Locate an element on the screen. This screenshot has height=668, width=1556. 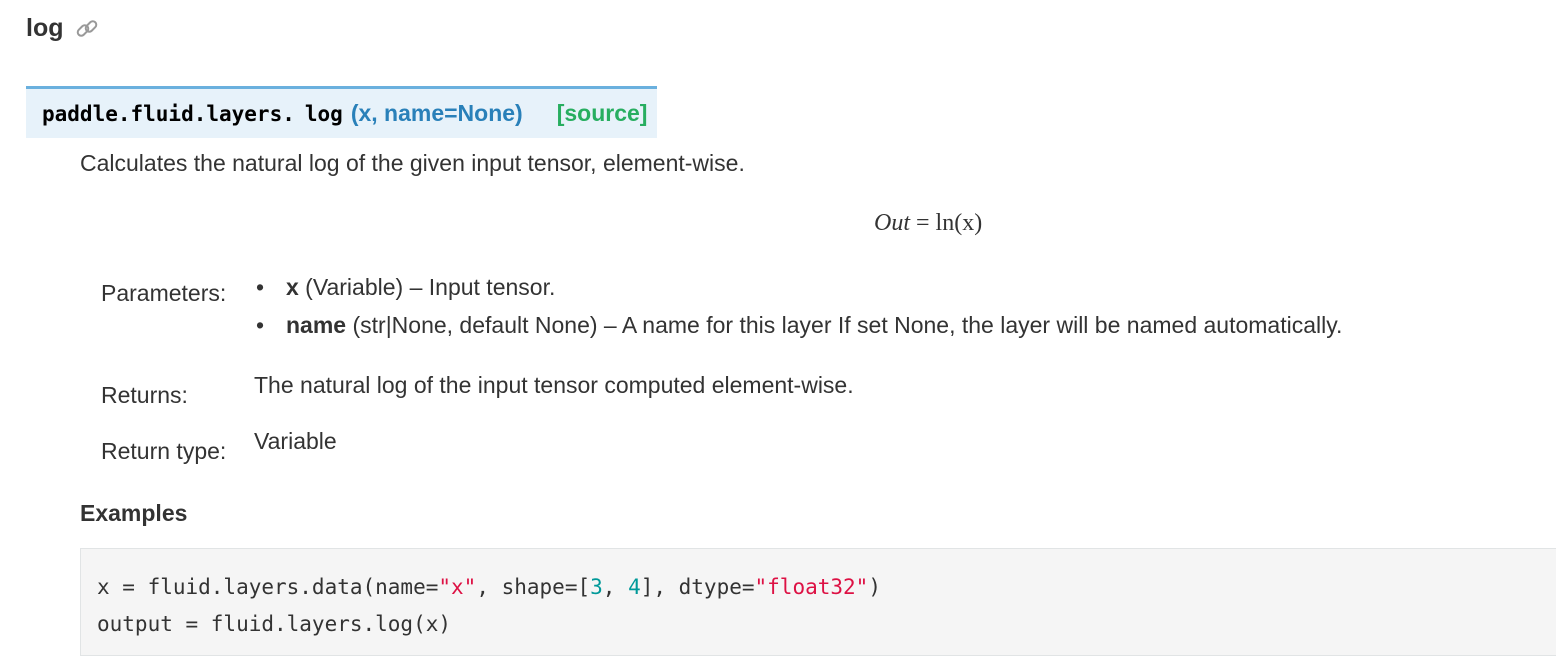
code-token: ) is located at coordinates (874, 587).